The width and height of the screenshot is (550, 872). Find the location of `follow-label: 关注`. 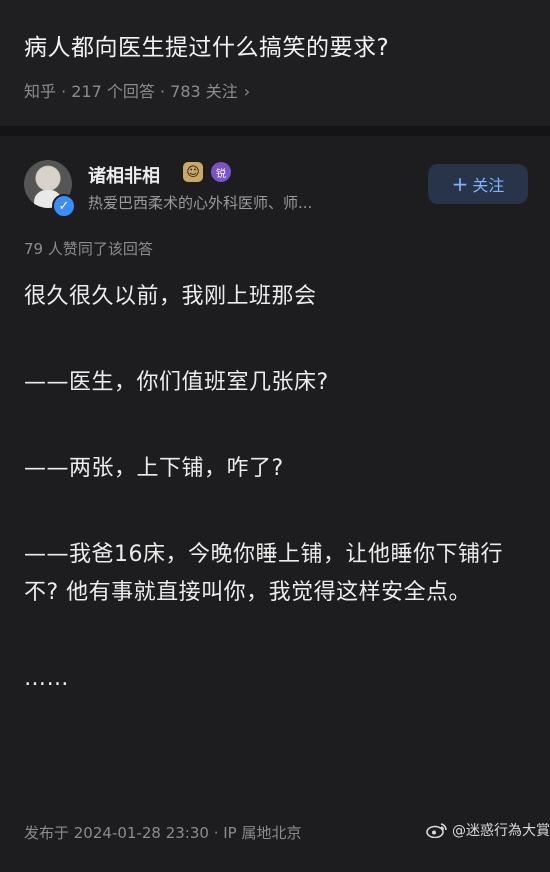

follow-label: 关注 is located at coordinates (488, 185).